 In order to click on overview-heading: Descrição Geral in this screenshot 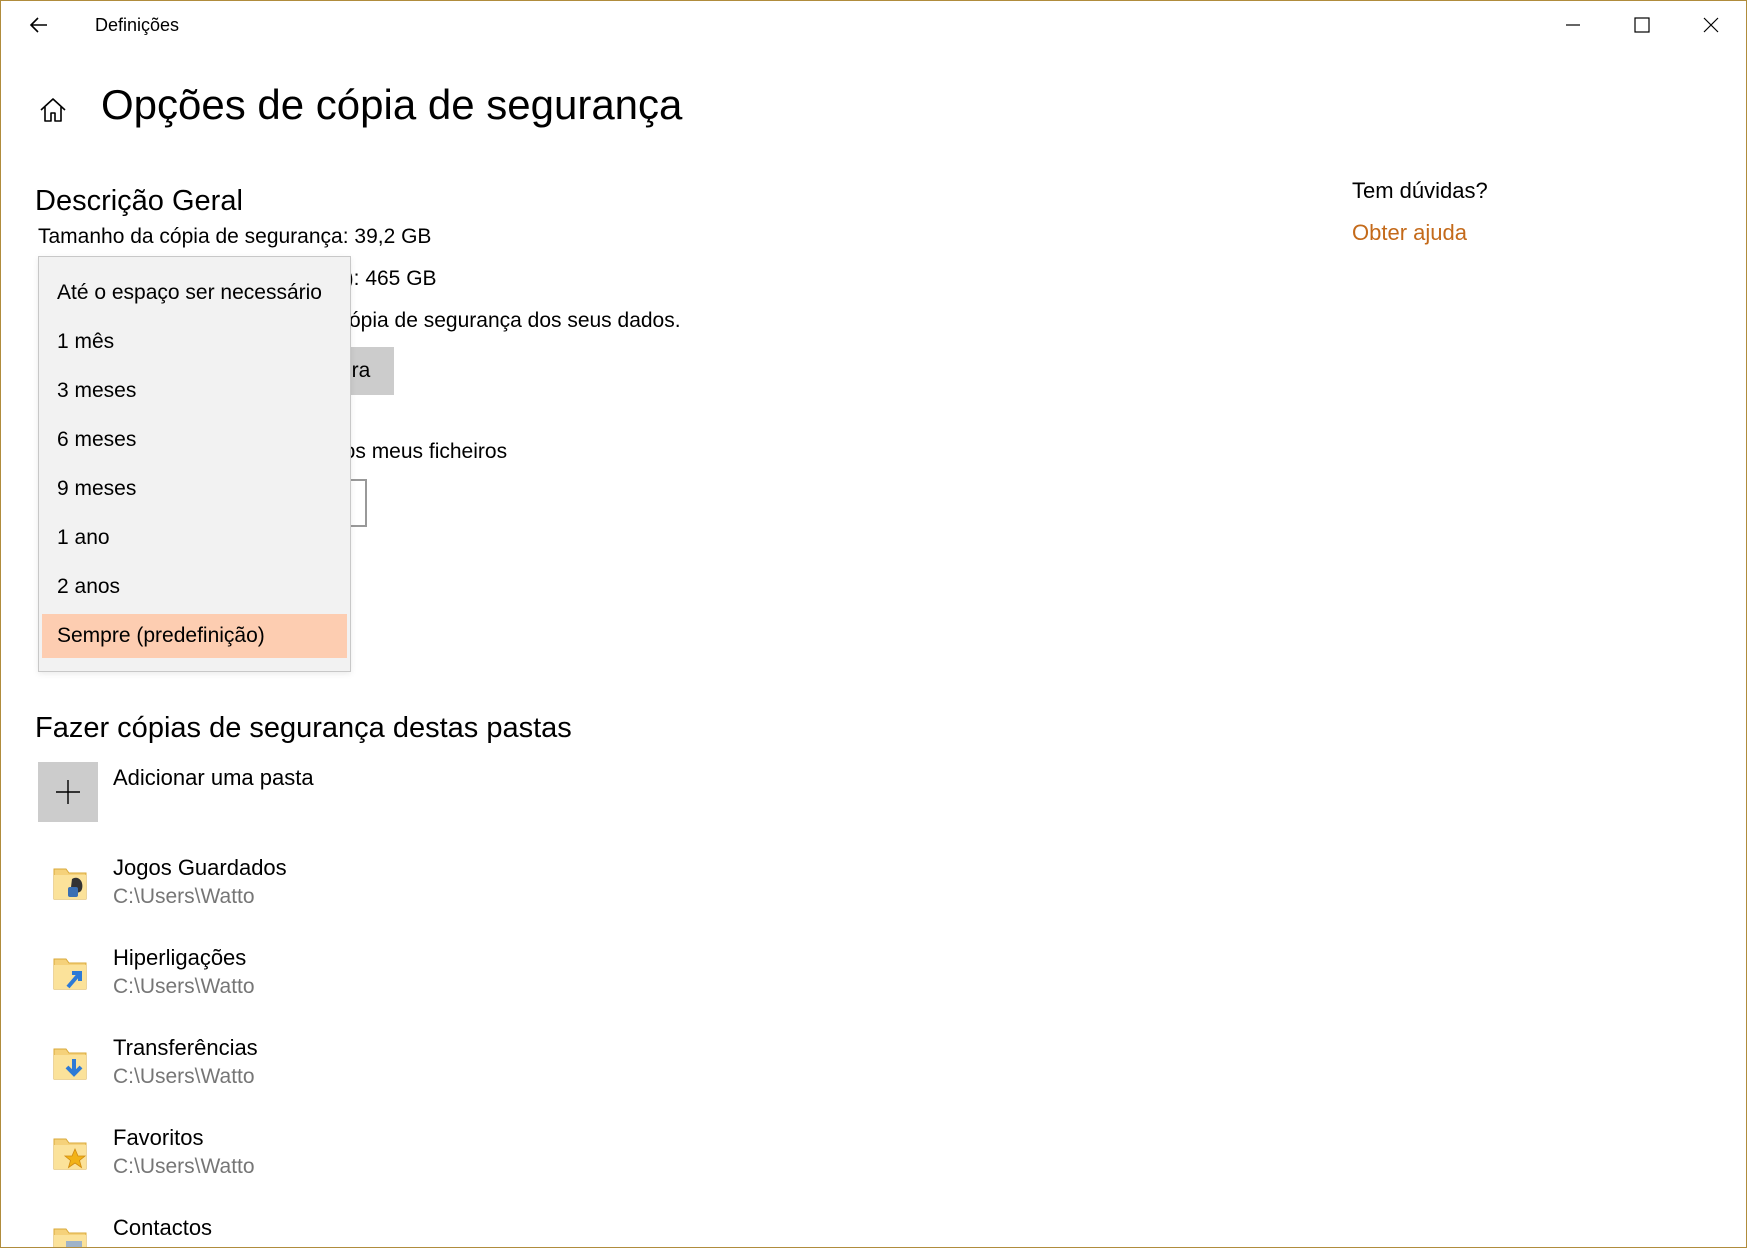, I will do `click(139, 201)`.